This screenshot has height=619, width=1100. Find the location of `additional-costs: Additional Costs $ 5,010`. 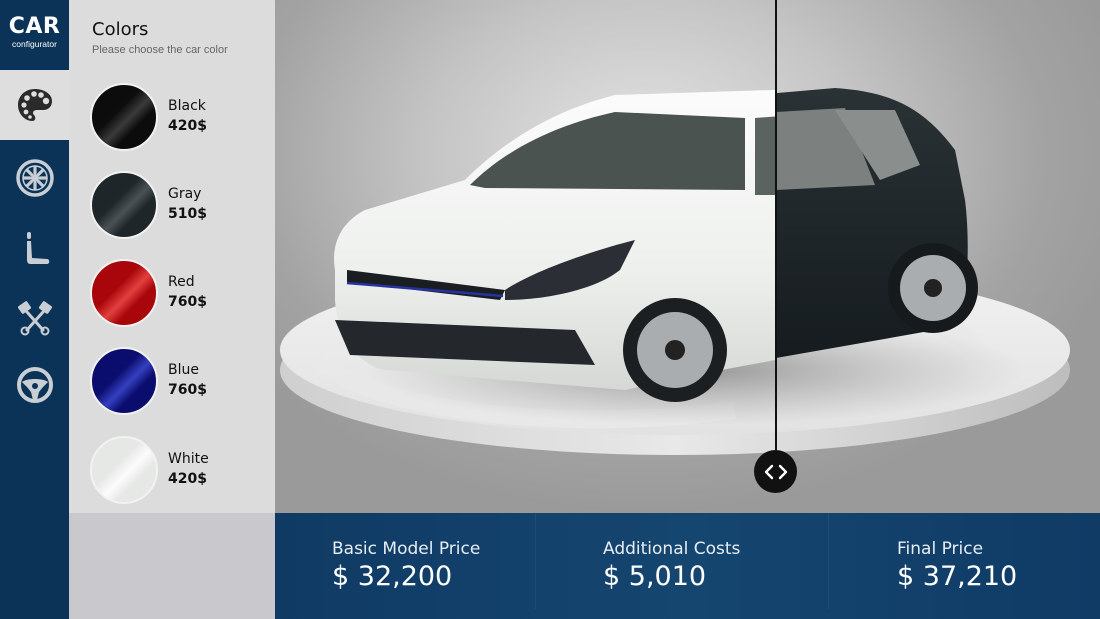

additional-costs: Additional Costs $ 5,010 is located at coordinates (682, 561).